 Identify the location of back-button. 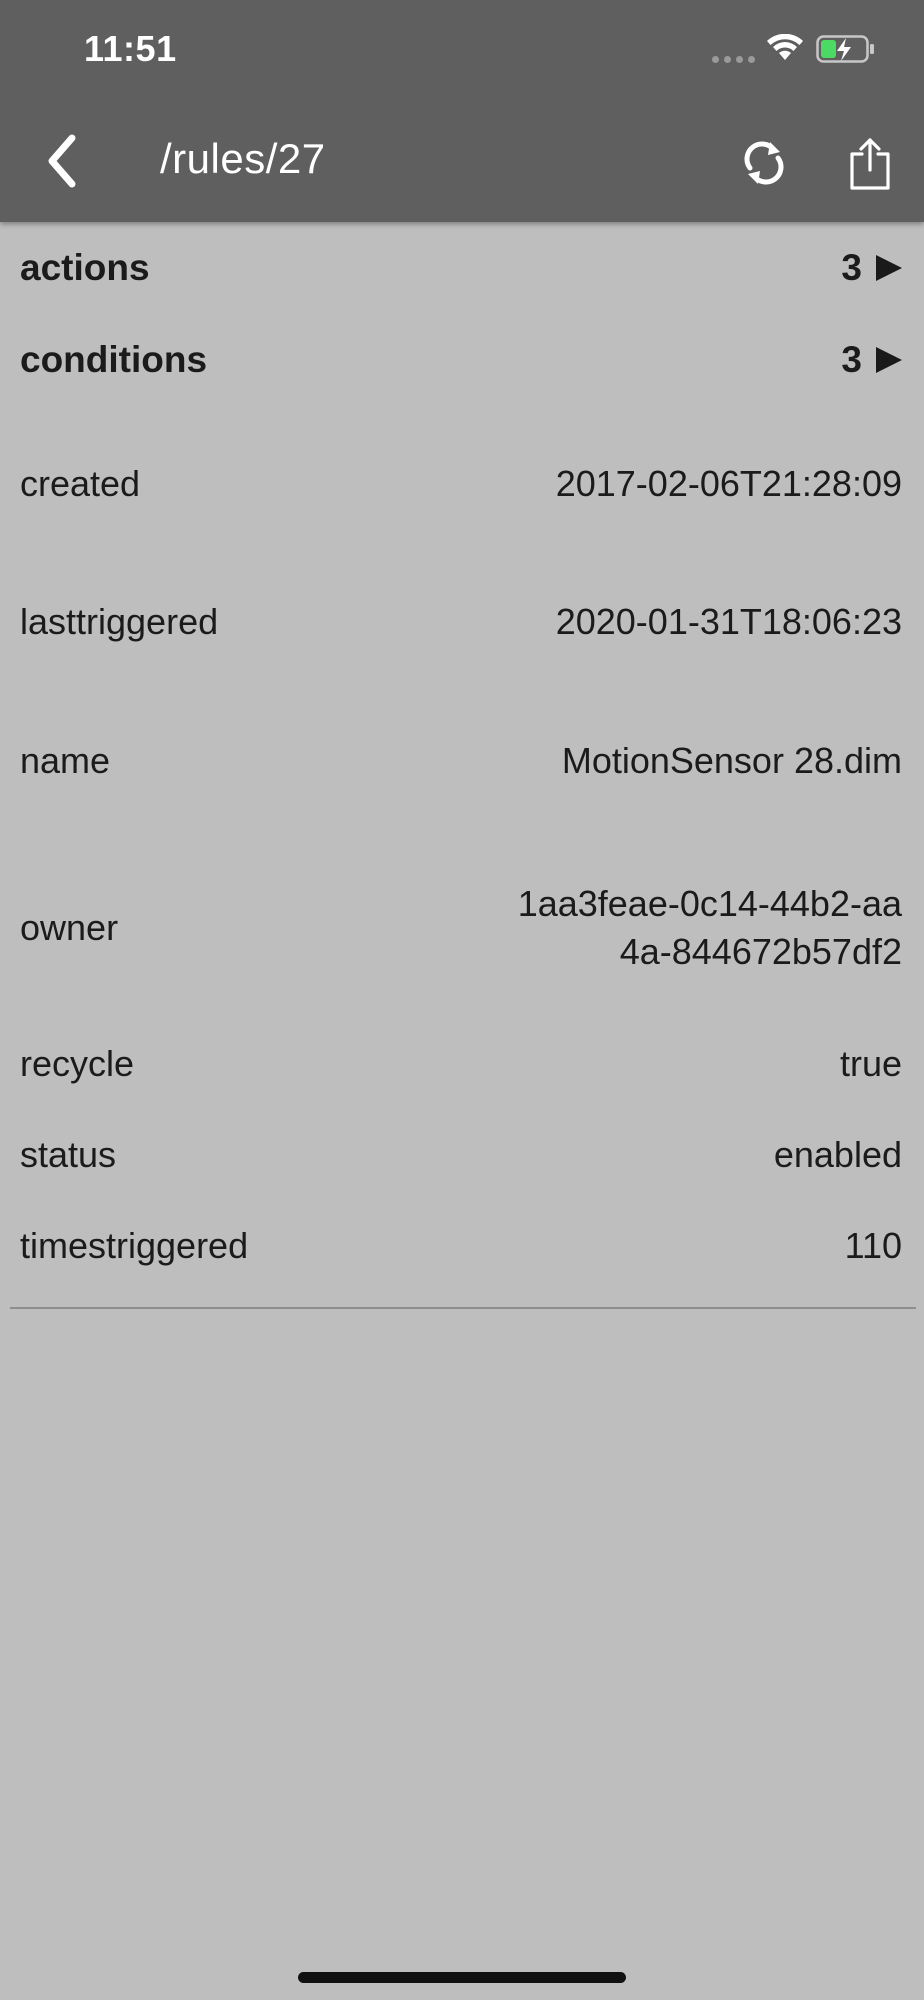
(63, 161).